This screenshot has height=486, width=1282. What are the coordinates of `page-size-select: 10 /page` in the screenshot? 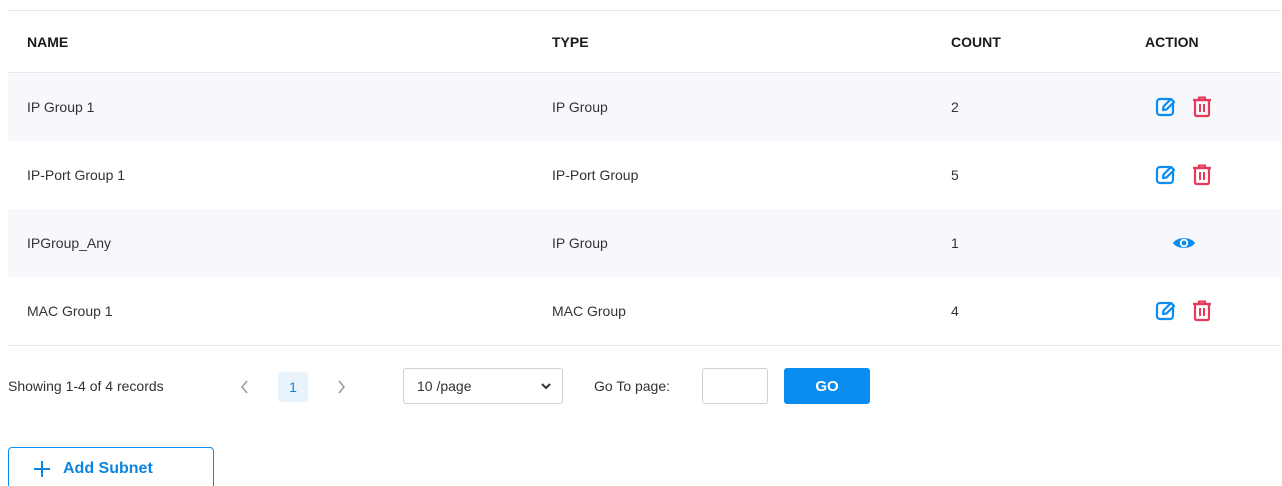 It's located at (483, 386).